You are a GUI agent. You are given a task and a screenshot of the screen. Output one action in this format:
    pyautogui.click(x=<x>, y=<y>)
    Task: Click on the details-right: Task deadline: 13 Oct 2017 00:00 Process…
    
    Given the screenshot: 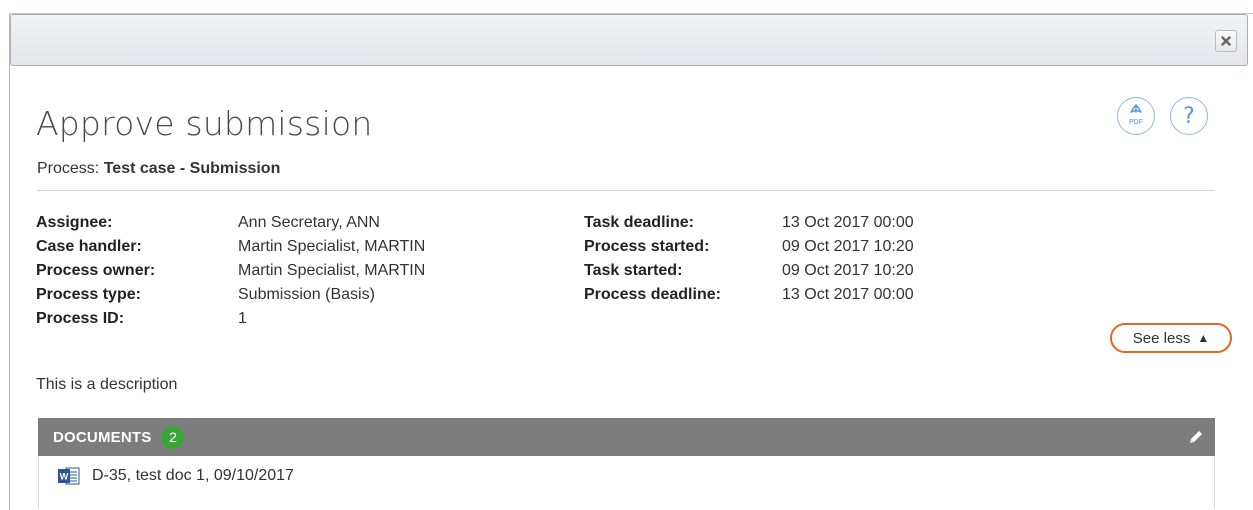 What is the action you would take?
    pyautogui.click(x=749, y=259)
    